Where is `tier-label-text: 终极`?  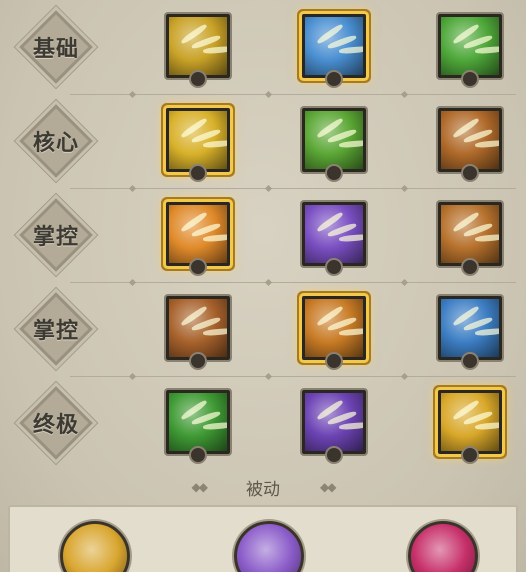 tier-label-text: 终极 is located at coordinates (55, 425).